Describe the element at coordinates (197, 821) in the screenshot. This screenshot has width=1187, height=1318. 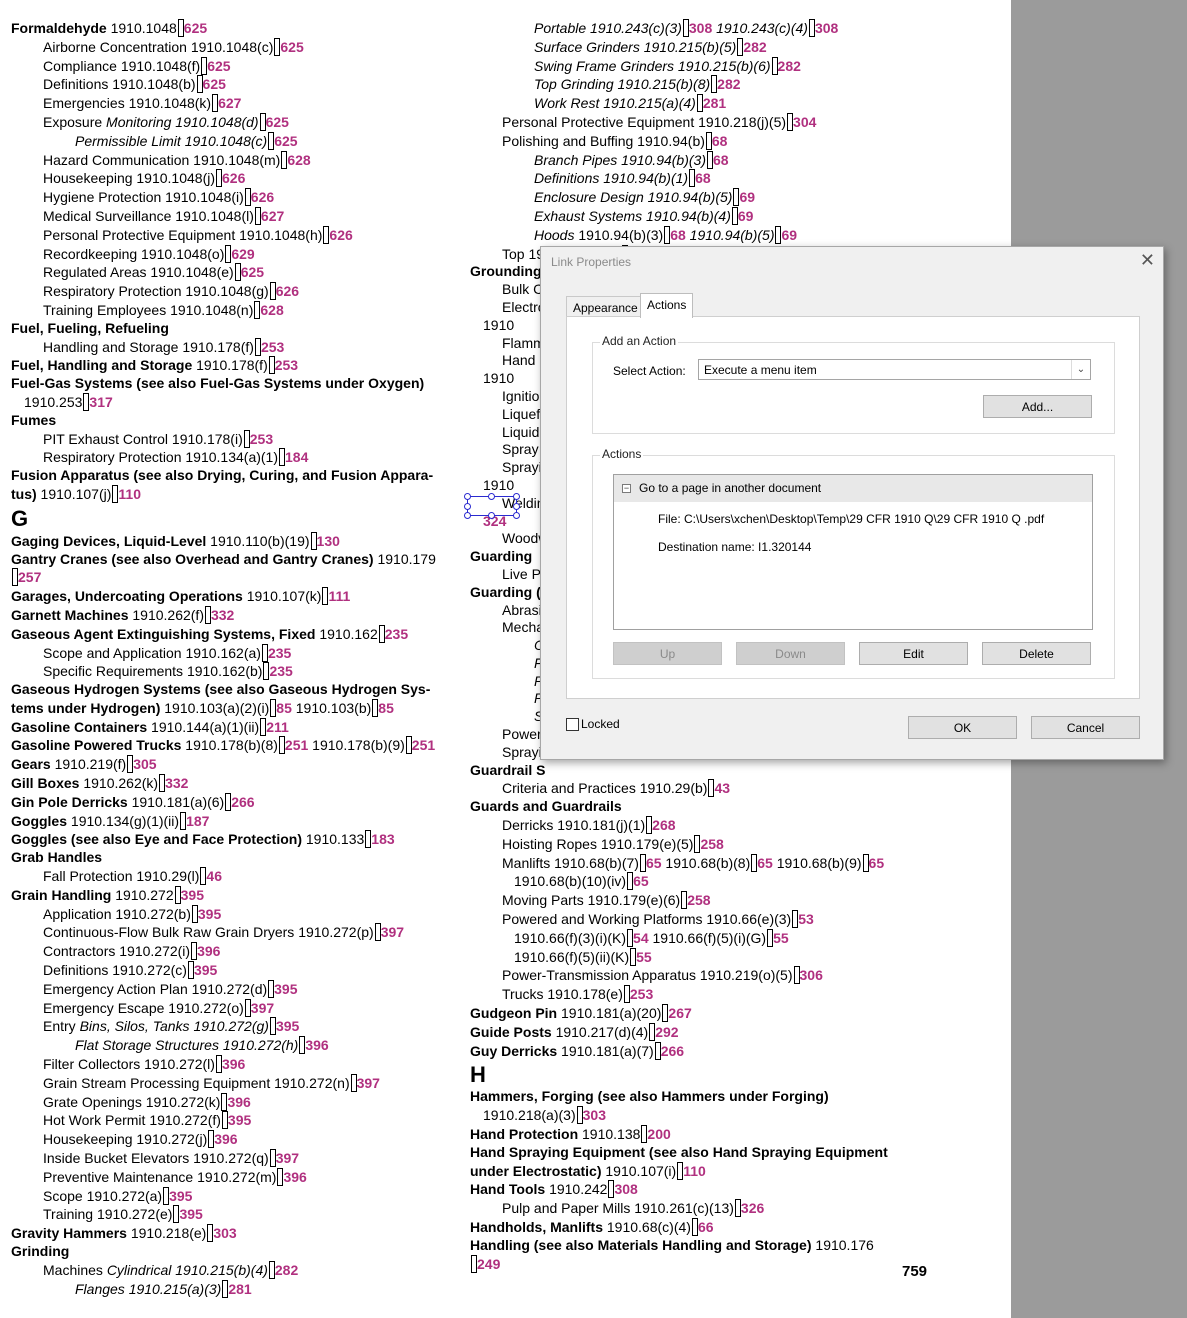
I see `page-link: 187` at that location.